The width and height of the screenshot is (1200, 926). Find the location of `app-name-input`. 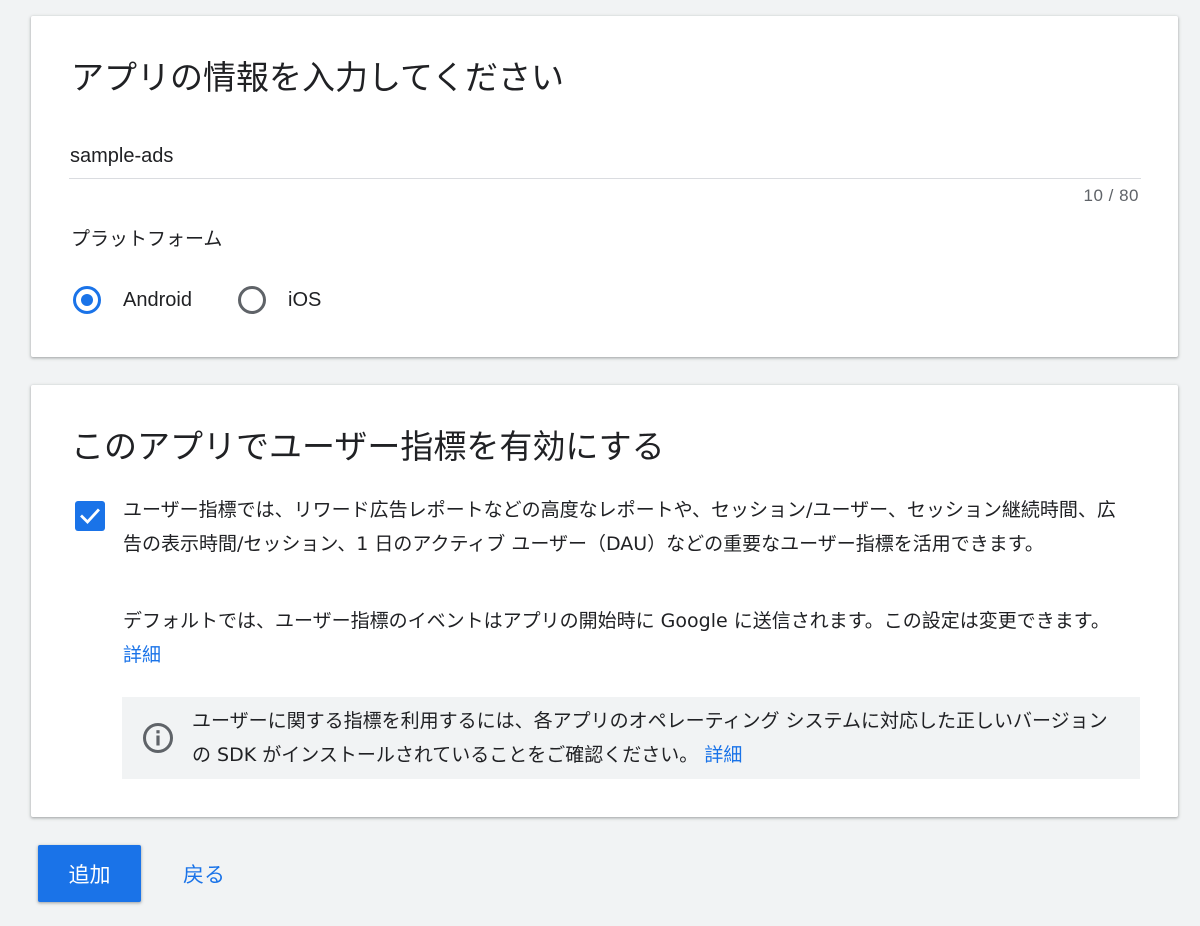

app-name-input is located at coordinates (605, 156).